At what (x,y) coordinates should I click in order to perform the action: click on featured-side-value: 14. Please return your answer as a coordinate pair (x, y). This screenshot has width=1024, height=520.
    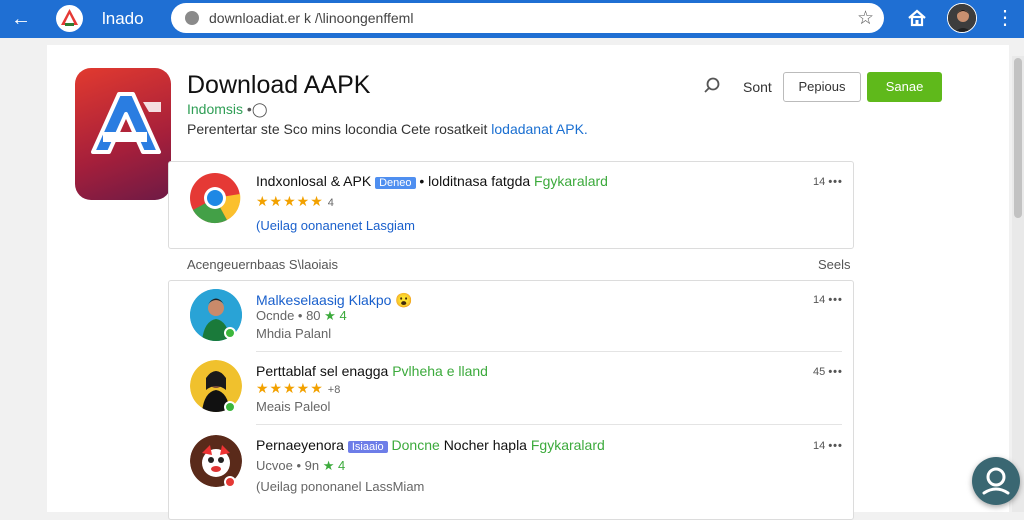
    Looking at the image, I should click on (819, 182).